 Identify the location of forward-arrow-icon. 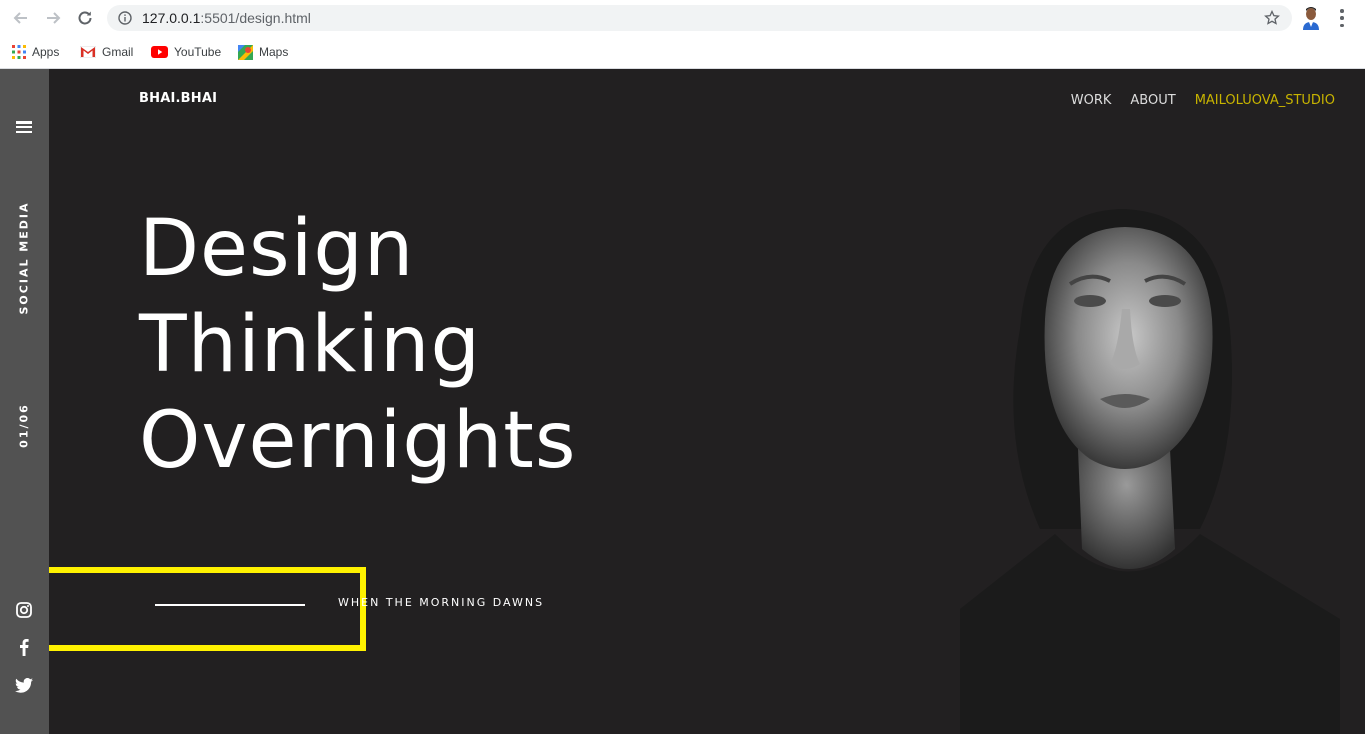
(54, 18).